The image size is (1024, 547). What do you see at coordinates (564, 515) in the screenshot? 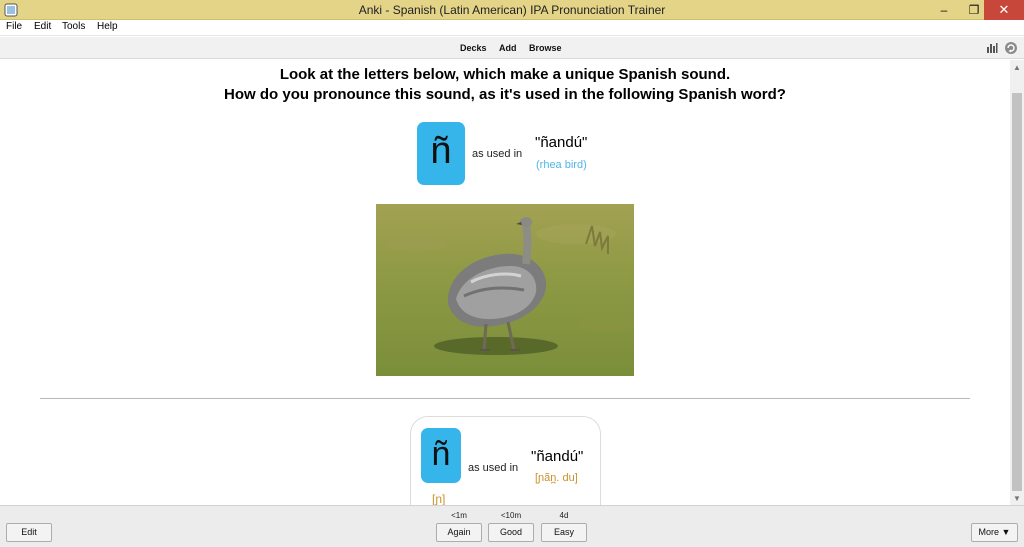
I see `easy-interval: 4d` at bounding box center [564, 515].